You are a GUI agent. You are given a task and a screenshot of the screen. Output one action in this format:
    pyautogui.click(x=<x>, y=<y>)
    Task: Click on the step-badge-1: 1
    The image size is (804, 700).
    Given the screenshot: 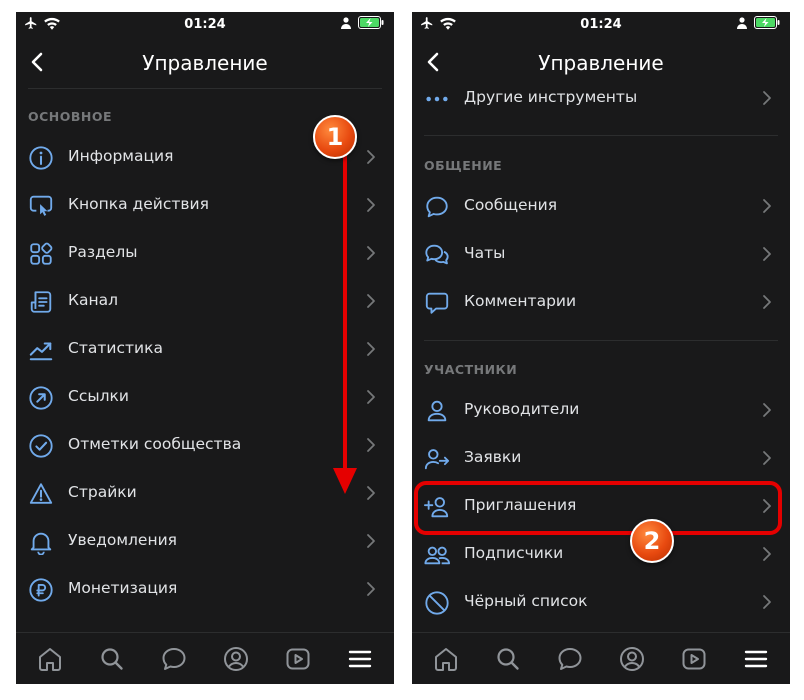 What is the action you would take?
    pyautogui.click(x=335, y=137)
    